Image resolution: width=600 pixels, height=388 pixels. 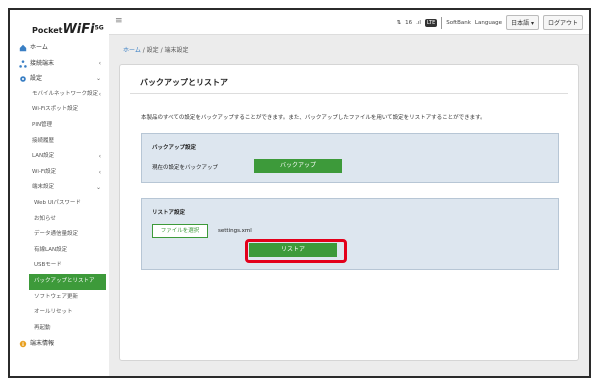 What do you see at coordinates (43, 156) in the screenshot?
I see `sidebar-item-label: LAN設定` at bounding box center [43, 156].